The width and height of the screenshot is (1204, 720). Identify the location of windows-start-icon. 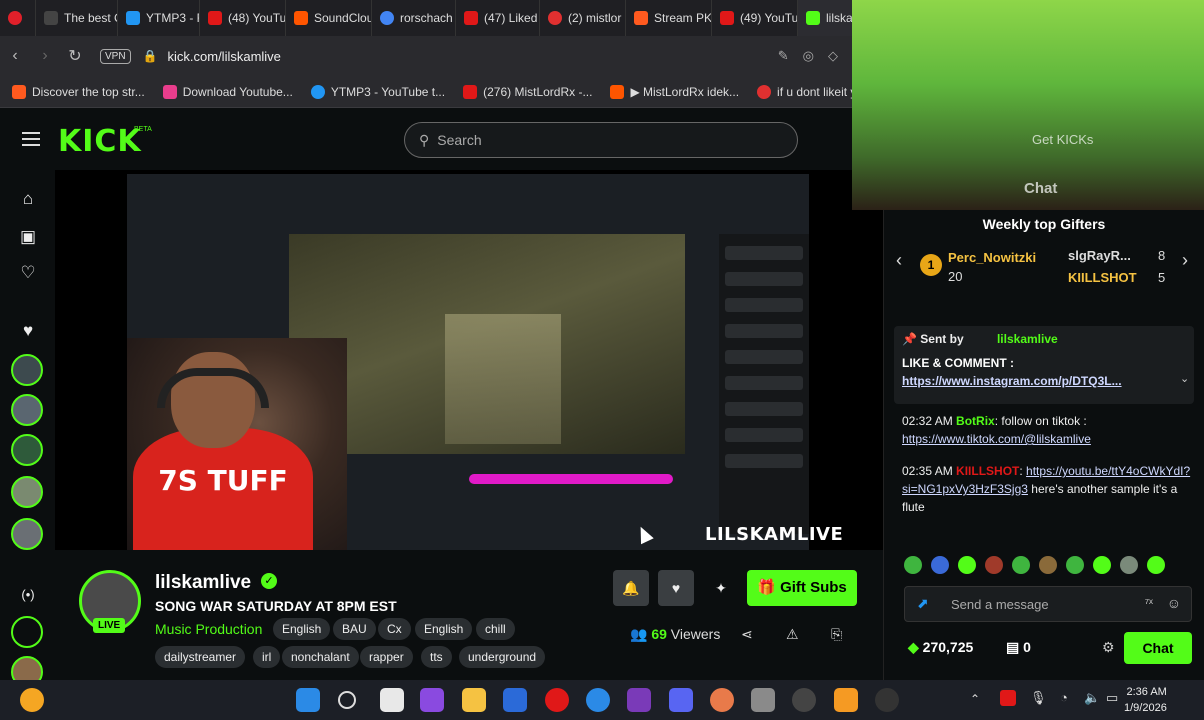
(308, 700).